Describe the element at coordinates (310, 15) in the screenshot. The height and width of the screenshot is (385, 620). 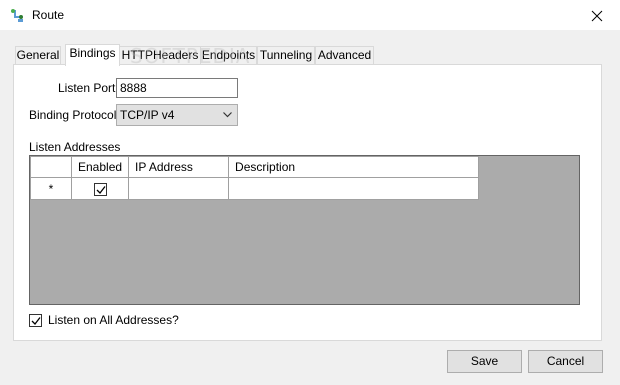
I see `title-bar: Route` at that location.